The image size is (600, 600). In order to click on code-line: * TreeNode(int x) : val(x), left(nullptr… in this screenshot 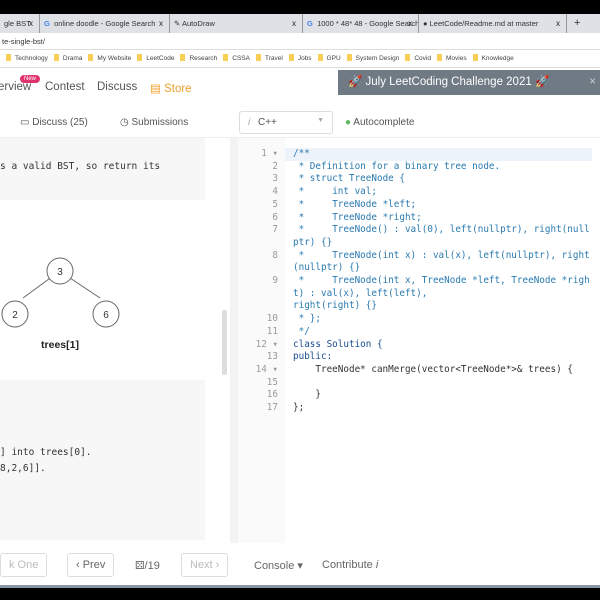, I will do `click(441, 261)`.